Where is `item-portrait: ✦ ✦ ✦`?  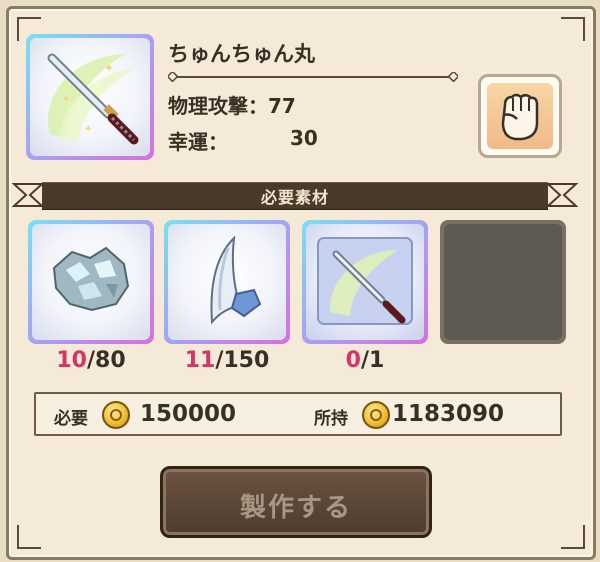
item-portrait: ✦ ✦ ✦ is located at coordinates (90, 97).